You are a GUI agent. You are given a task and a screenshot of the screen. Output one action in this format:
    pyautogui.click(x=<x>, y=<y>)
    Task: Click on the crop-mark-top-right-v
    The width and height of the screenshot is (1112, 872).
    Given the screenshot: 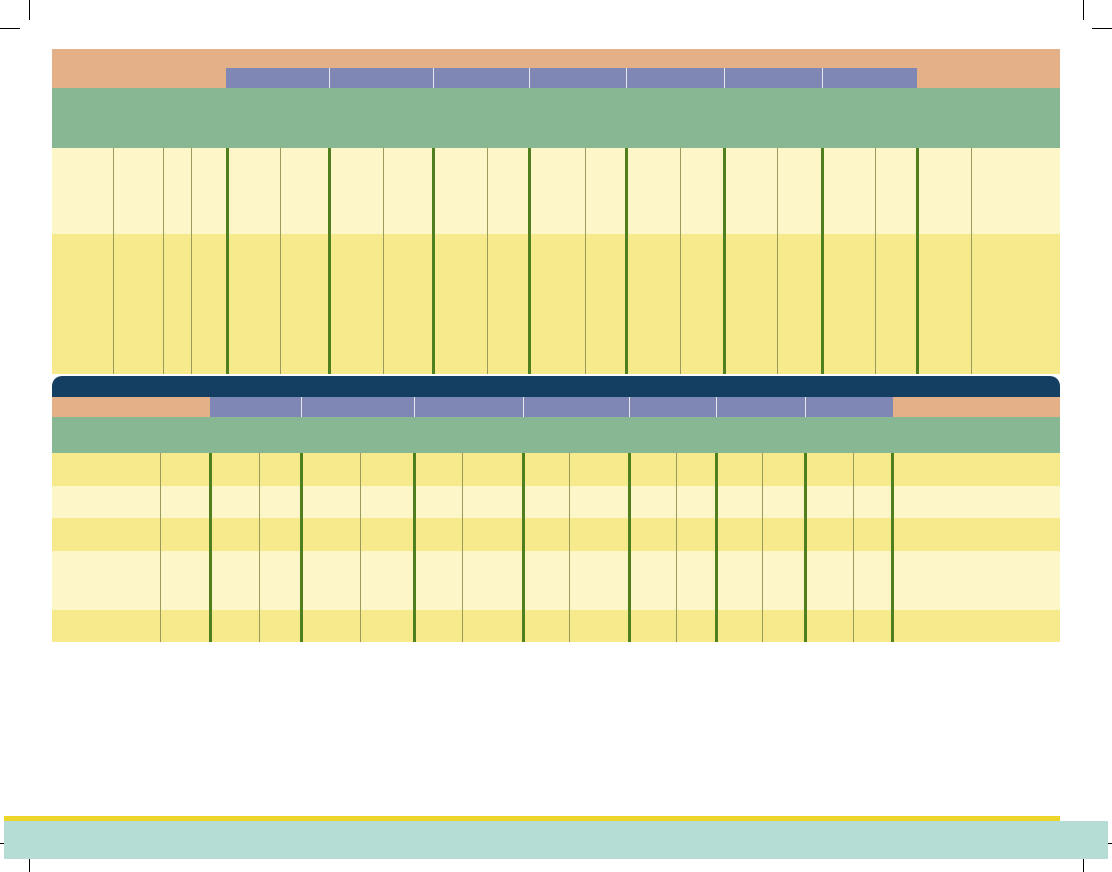 What is the action you would take?
    pyautogui.click(x=1083, y=10)
    